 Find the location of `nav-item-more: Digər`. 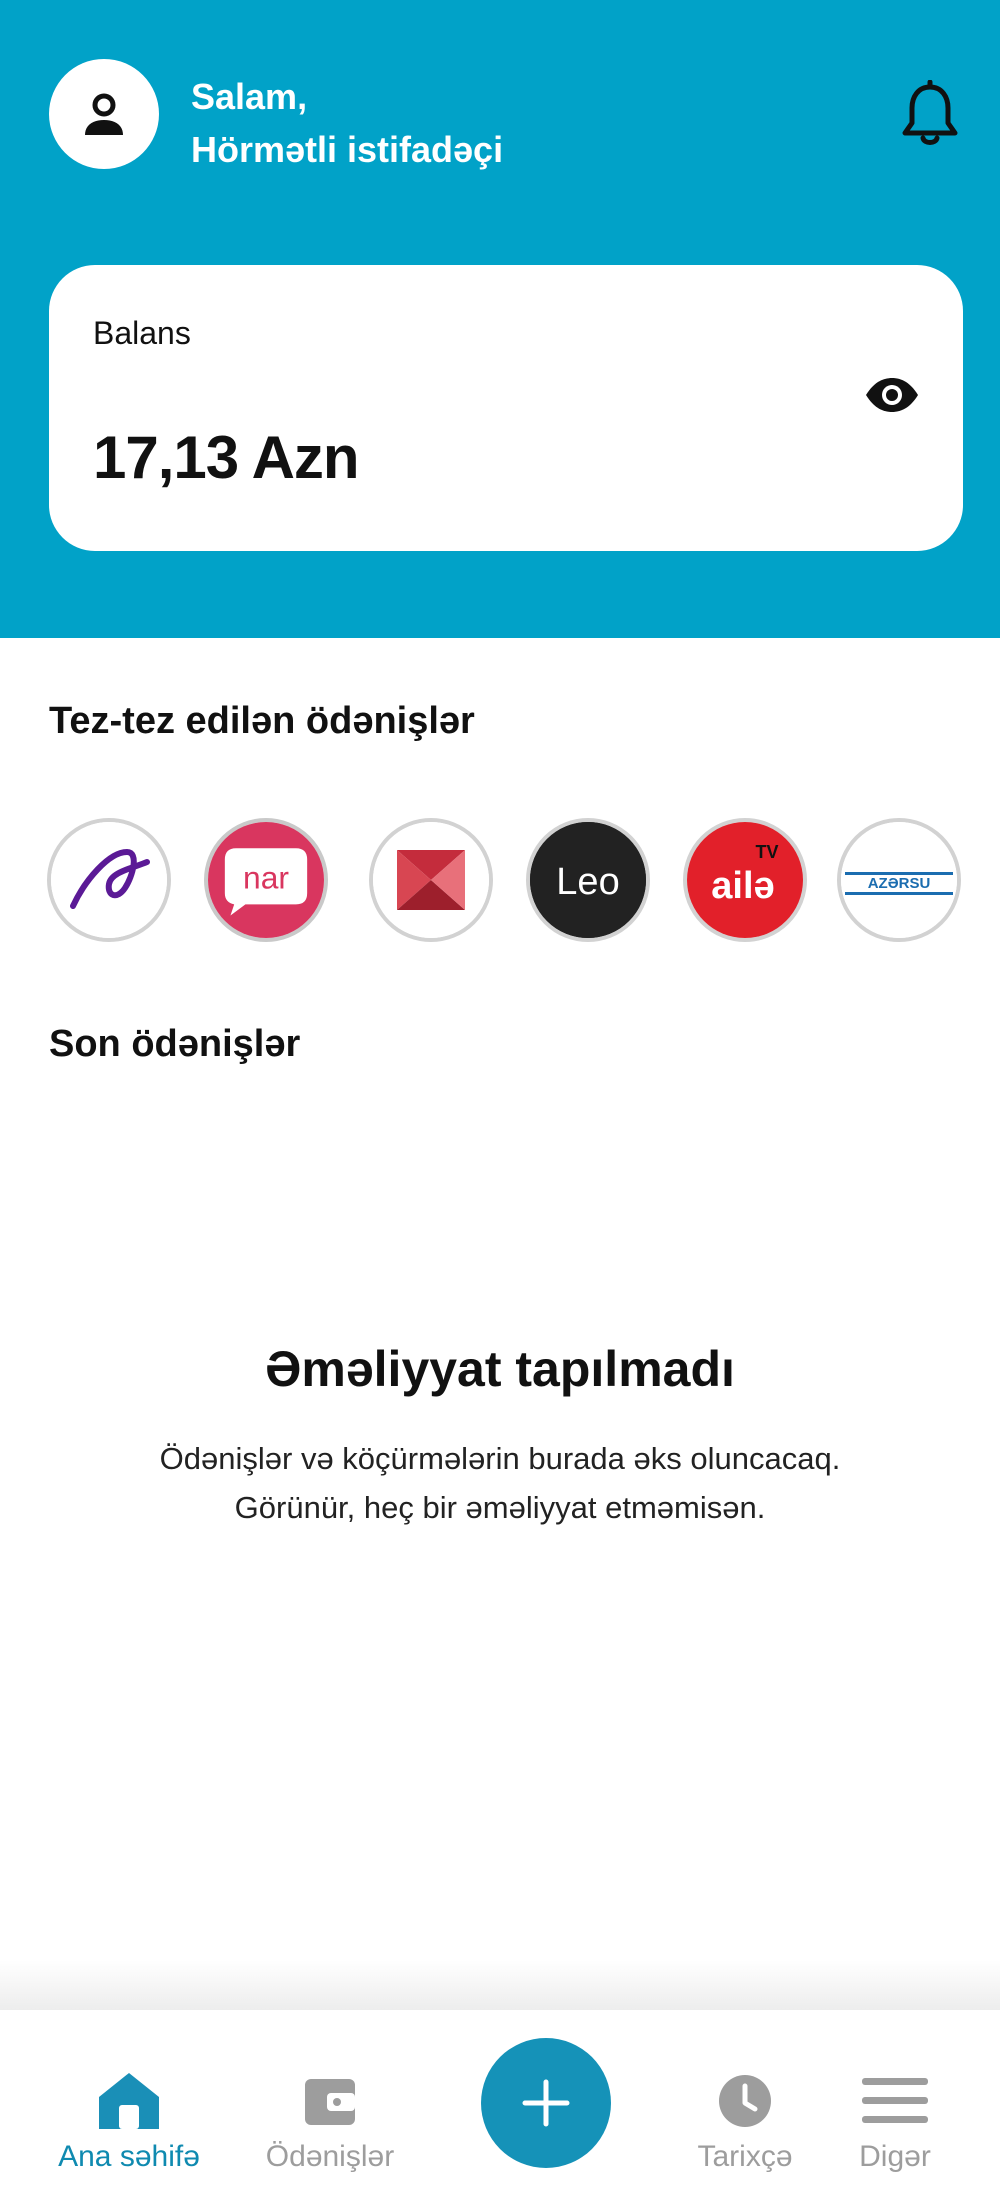

nav-item-more: Digər is located at coordinates (895, 2097).